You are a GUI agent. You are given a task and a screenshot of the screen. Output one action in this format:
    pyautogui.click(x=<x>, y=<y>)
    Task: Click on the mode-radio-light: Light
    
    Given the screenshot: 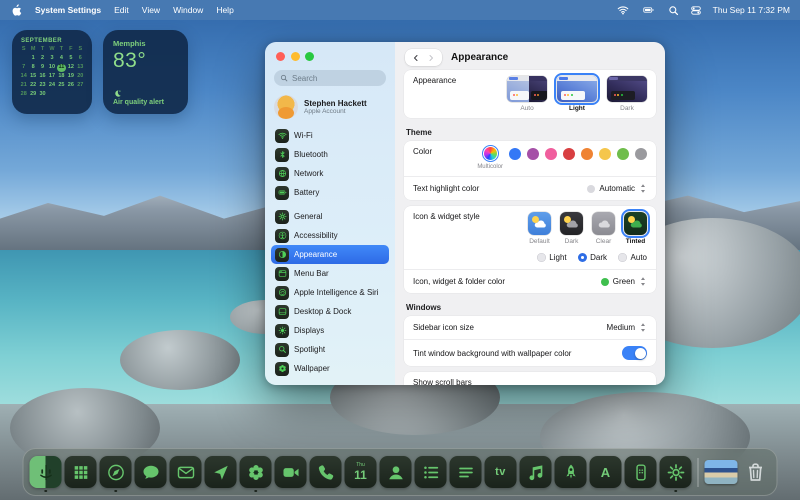 What is the action you would take?
    pyautogui.click(x=551, y=257)
    